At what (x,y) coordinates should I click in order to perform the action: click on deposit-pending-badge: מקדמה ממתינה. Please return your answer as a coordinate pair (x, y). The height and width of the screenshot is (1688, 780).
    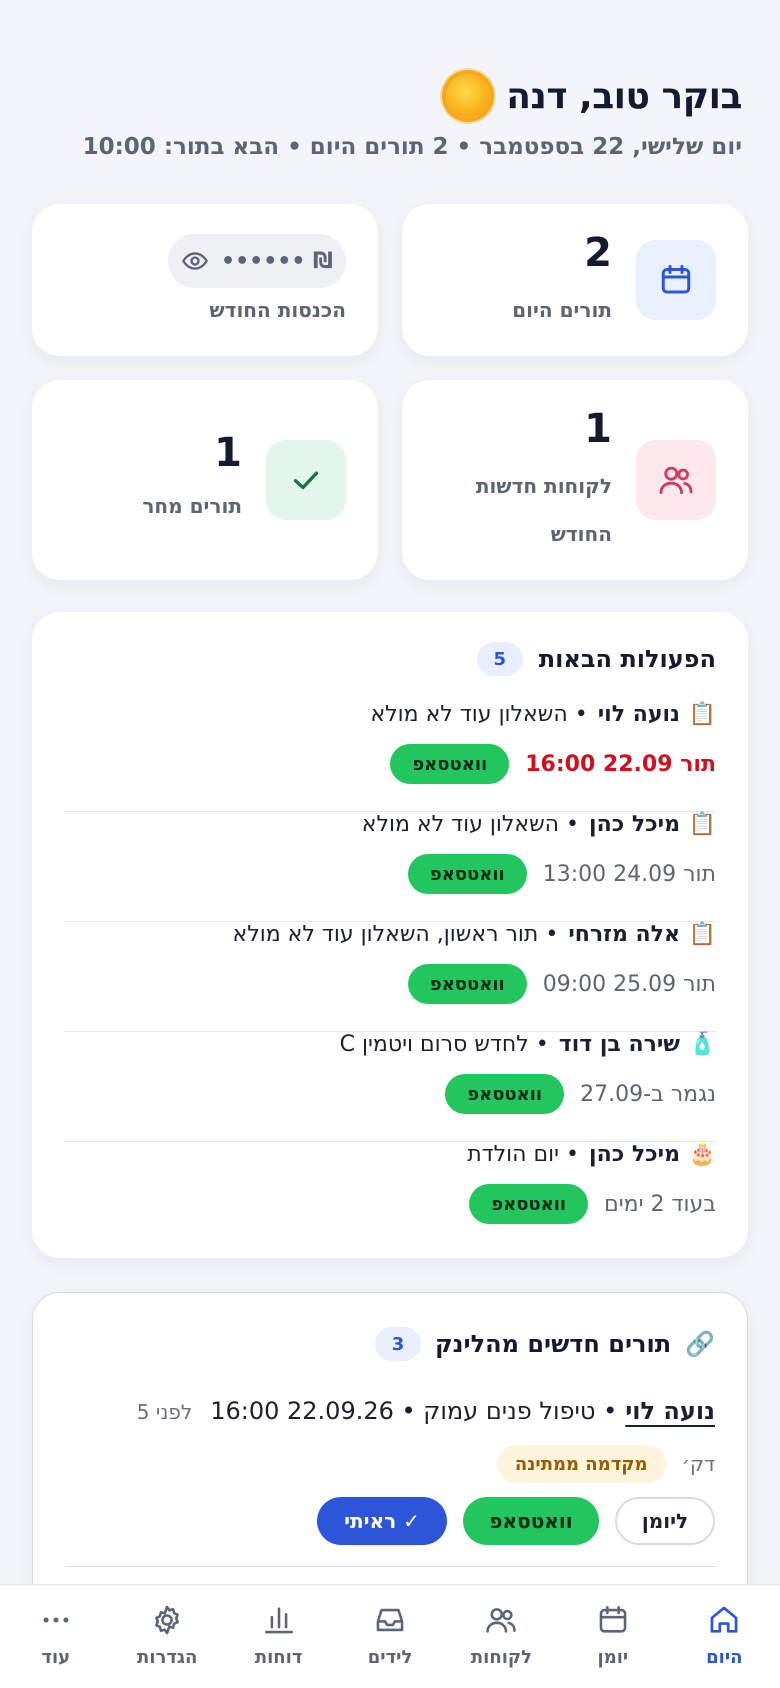
    Looking at the image, I should click on (581, 1464).